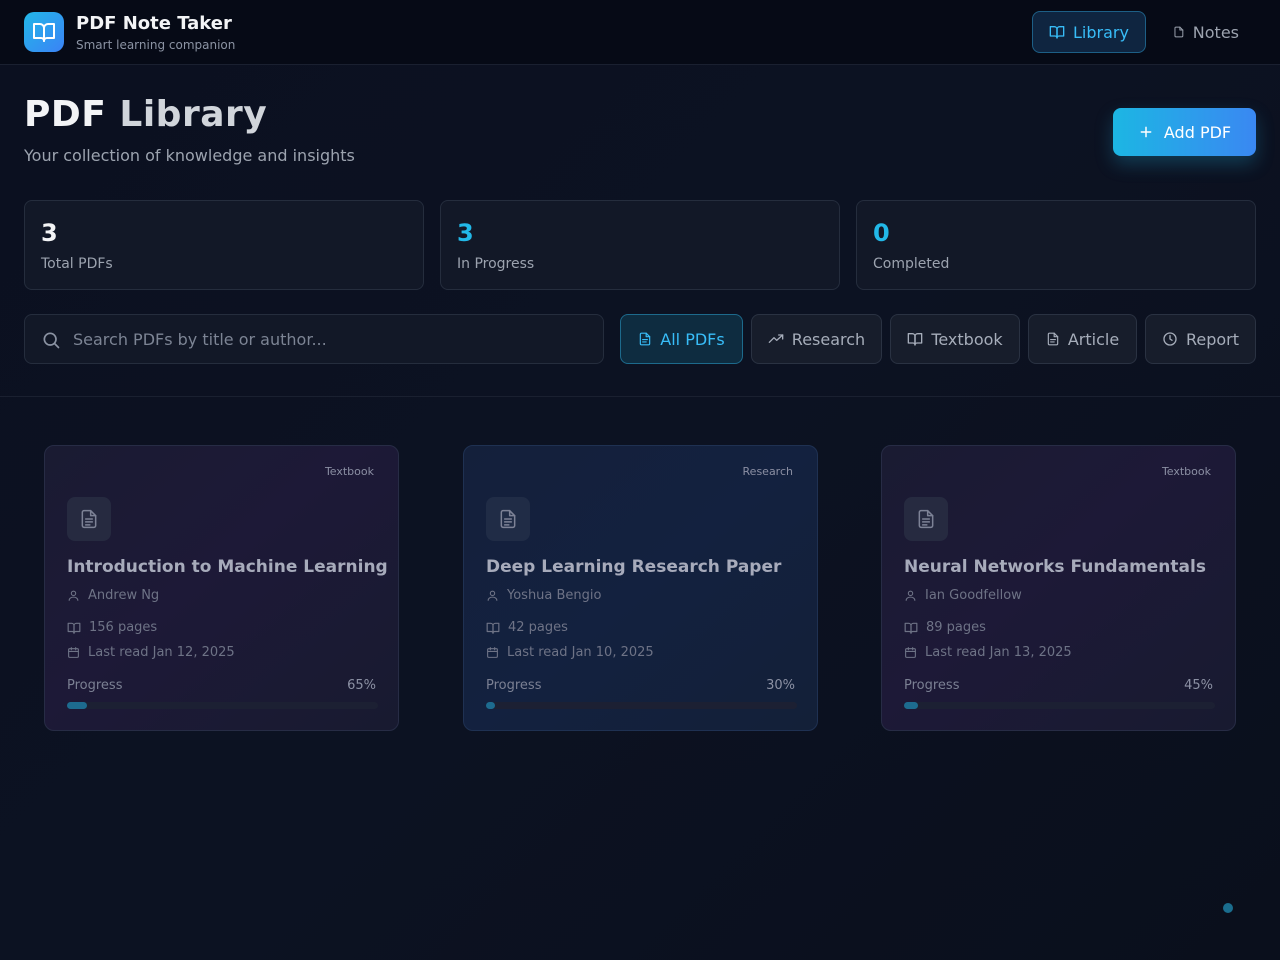 This screenshot has width=1280, height=960. I want to click on clock-icon, so click(1170, 339).